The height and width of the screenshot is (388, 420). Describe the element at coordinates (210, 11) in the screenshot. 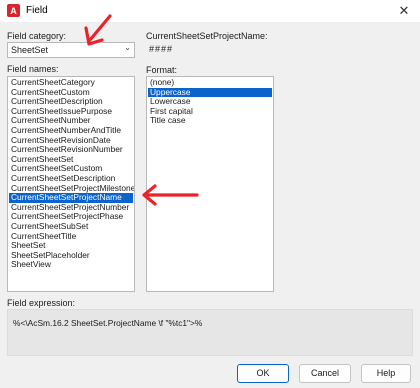

I see `title-bar: A Field ✕` at that location.